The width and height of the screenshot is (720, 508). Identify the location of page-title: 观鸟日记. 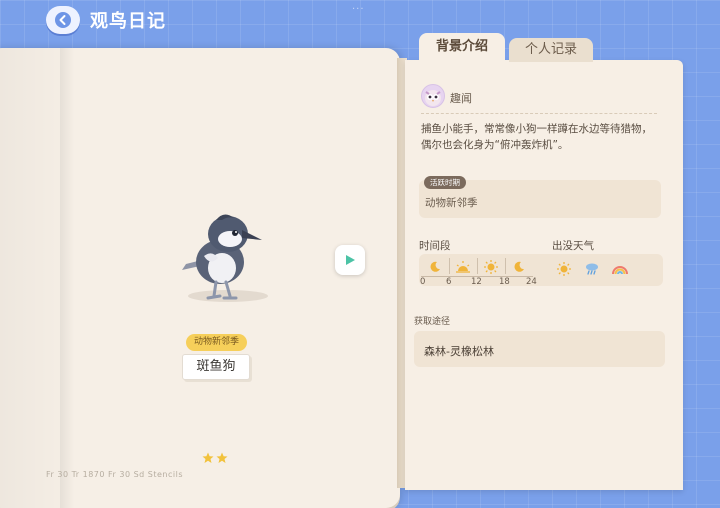
(128, 21).